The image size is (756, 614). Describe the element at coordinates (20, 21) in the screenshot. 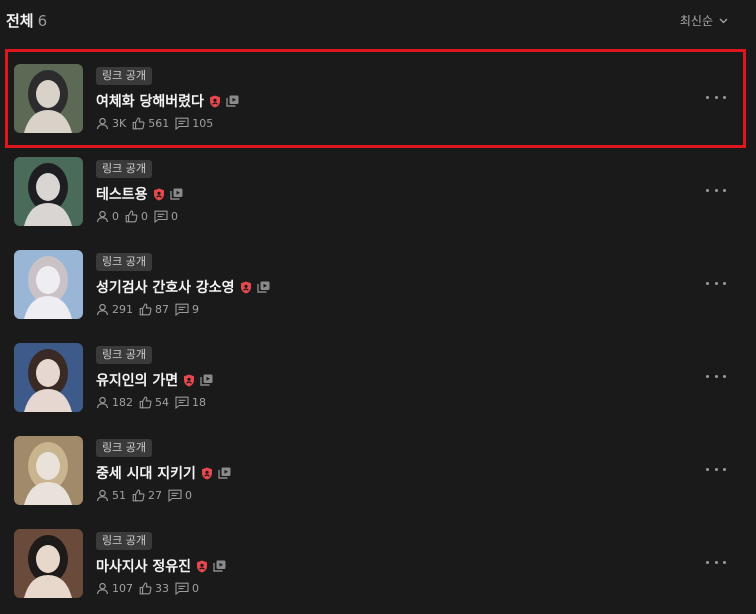

I see `header-title-text: 전체` at that location.